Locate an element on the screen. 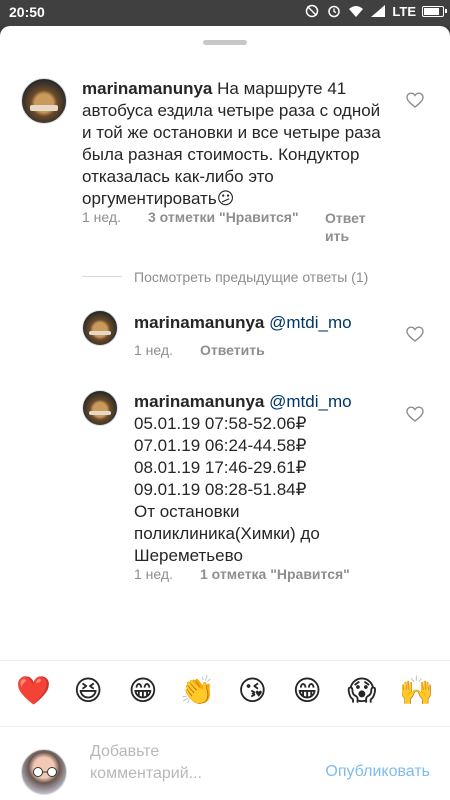  silence-icon is located at coordinates (312, 11).